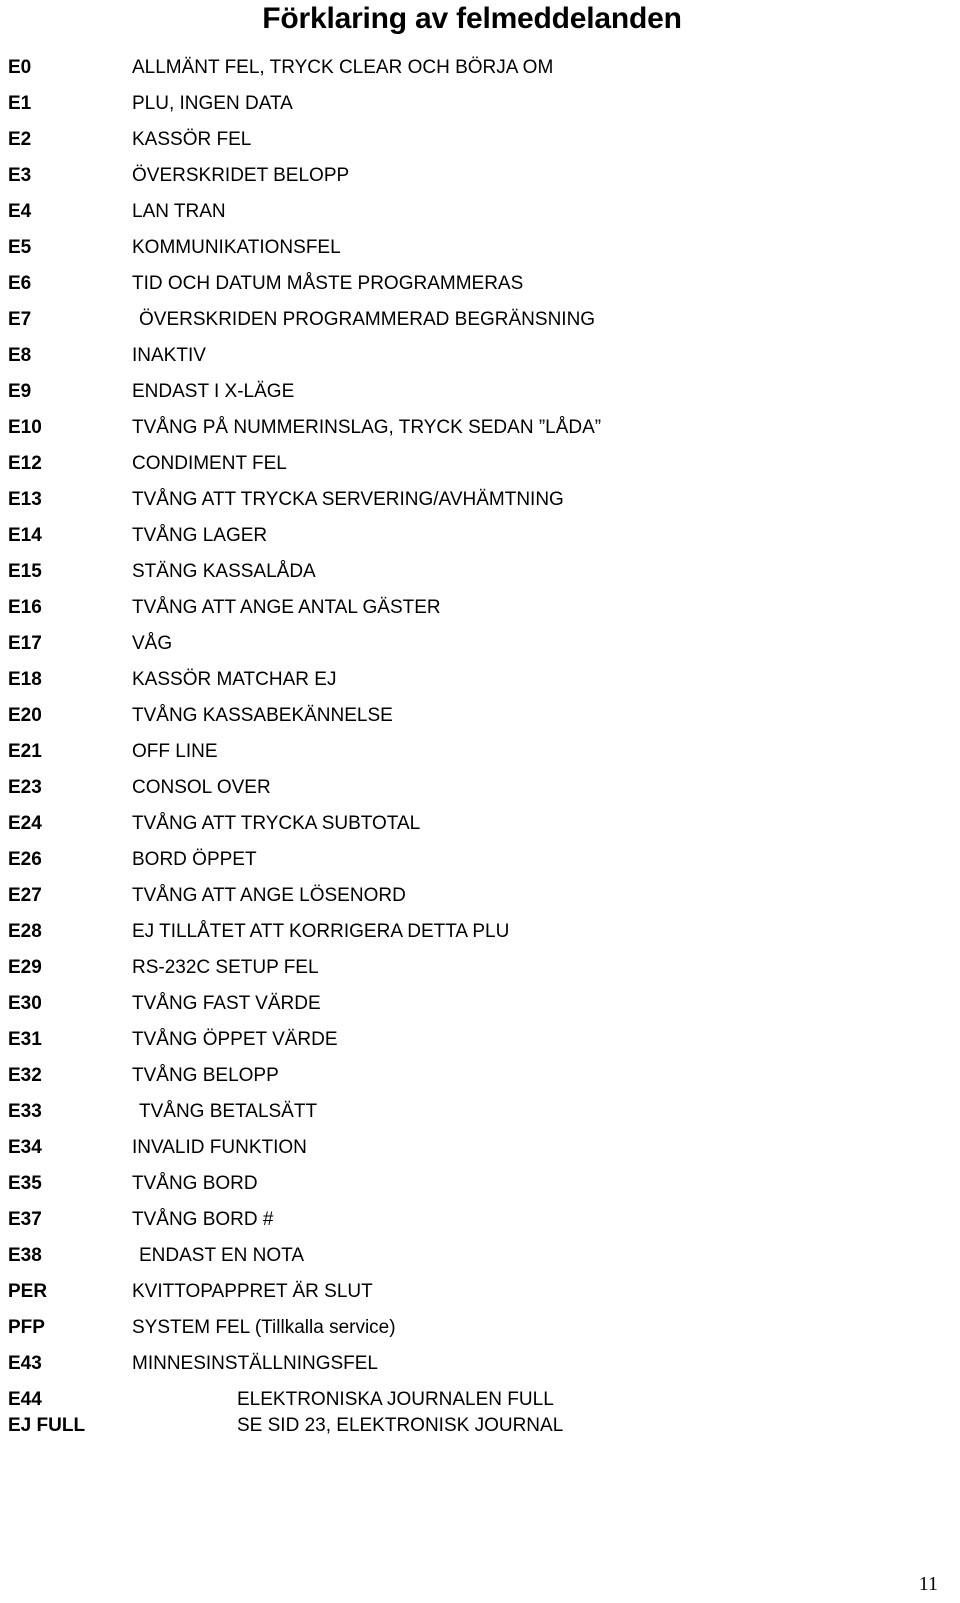 This screenshot has height=1603, width=960. Describe the element at coordinates (28, 1291) in the screenshot. I see `error-code: PER` at that location.